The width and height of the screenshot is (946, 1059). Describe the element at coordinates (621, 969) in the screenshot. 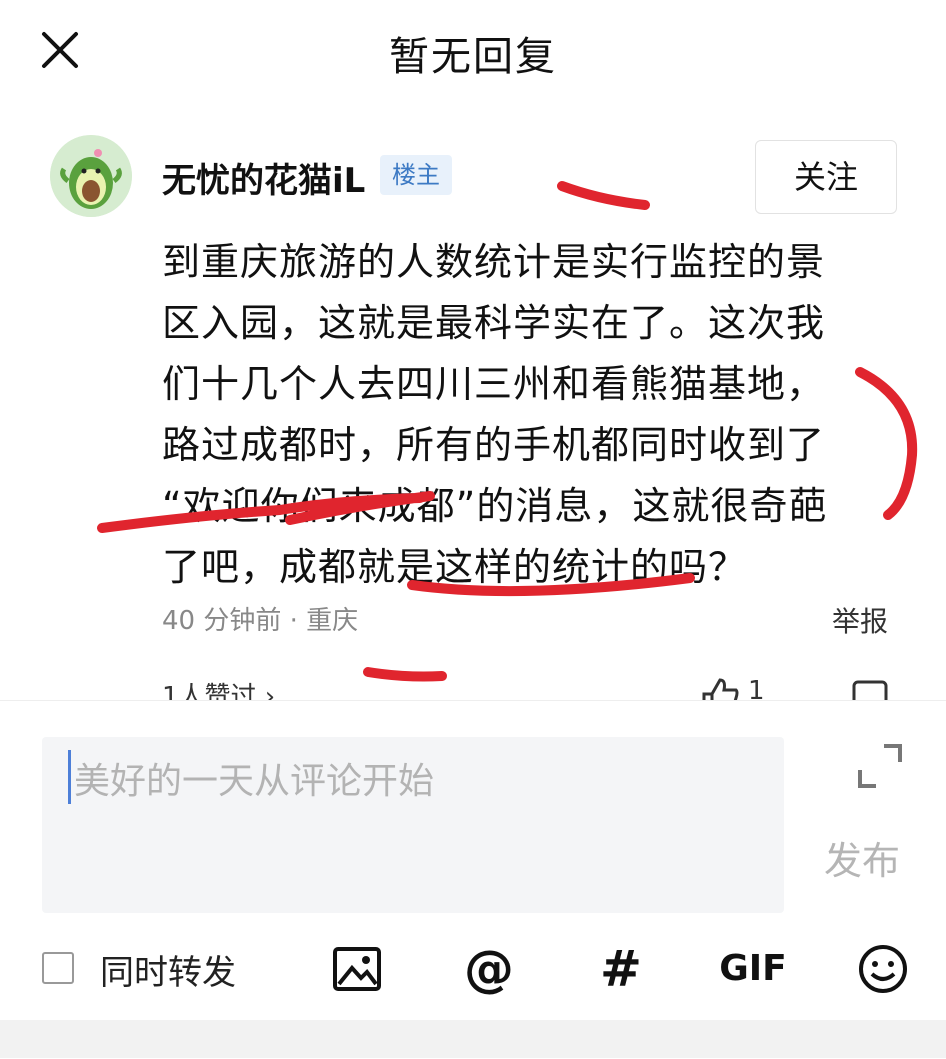

I see `hashtag-icon: #` at that location.